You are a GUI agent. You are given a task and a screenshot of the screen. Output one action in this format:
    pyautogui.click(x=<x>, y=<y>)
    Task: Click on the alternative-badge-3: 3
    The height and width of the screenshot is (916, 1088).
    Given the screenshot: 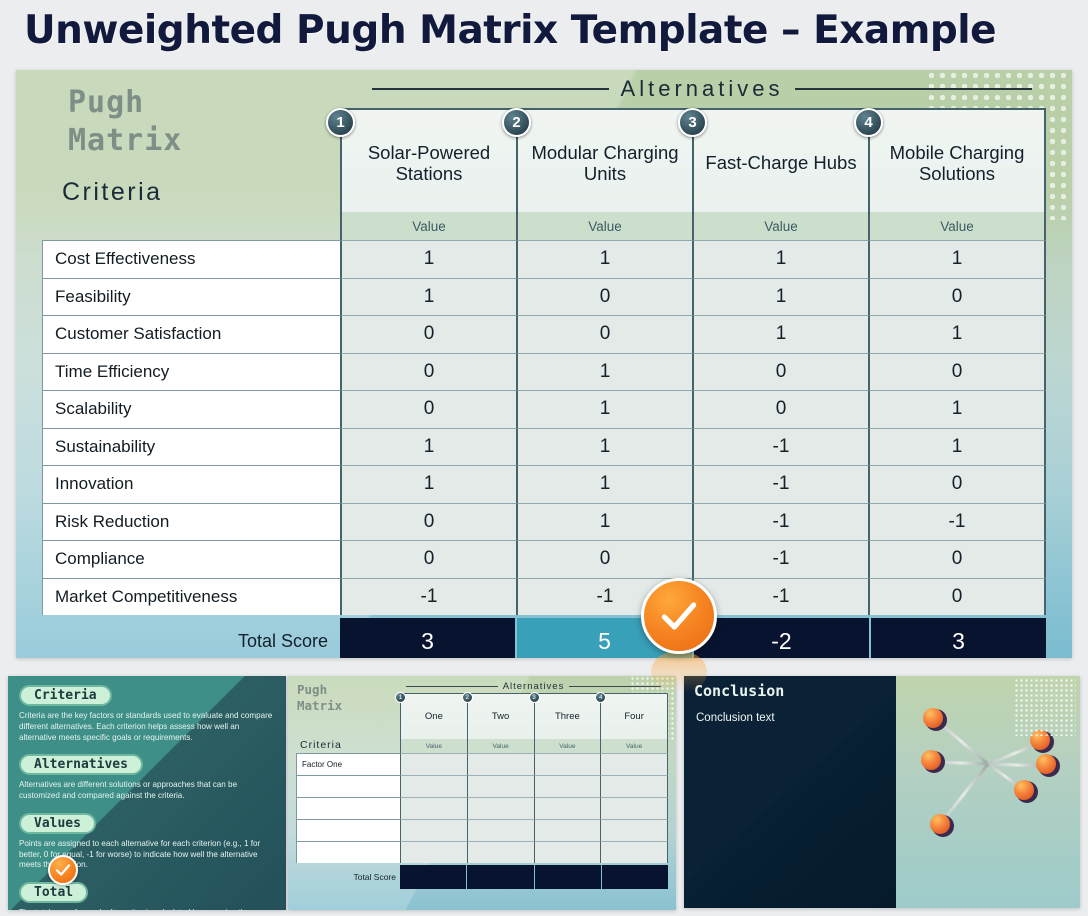 What is the action you would take?
    pyautogui.click(x=692, y=122)
    